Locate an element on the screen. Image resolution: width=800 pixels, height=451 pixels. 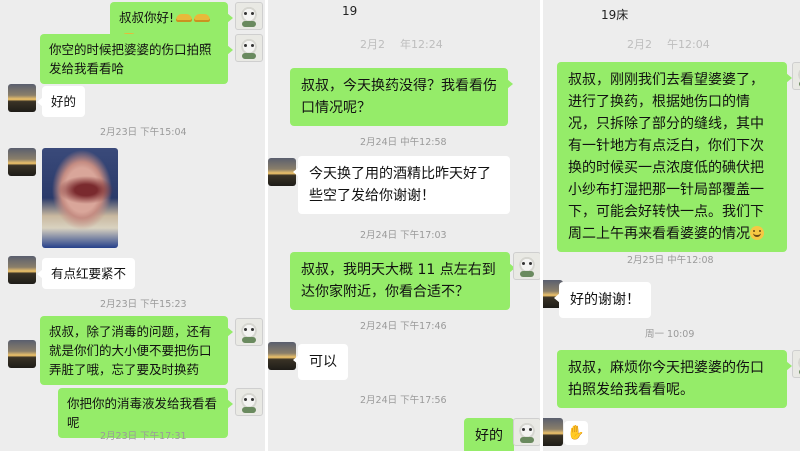
waving-hand-emoji-icon: ✋ is located at coordinates (576, 433).